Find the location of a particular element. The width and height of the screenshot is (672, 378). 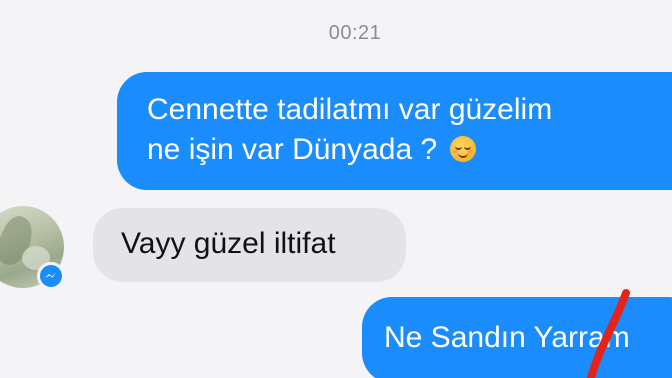

message-timestamp: 00:21 is located at coordinates (355, 33).